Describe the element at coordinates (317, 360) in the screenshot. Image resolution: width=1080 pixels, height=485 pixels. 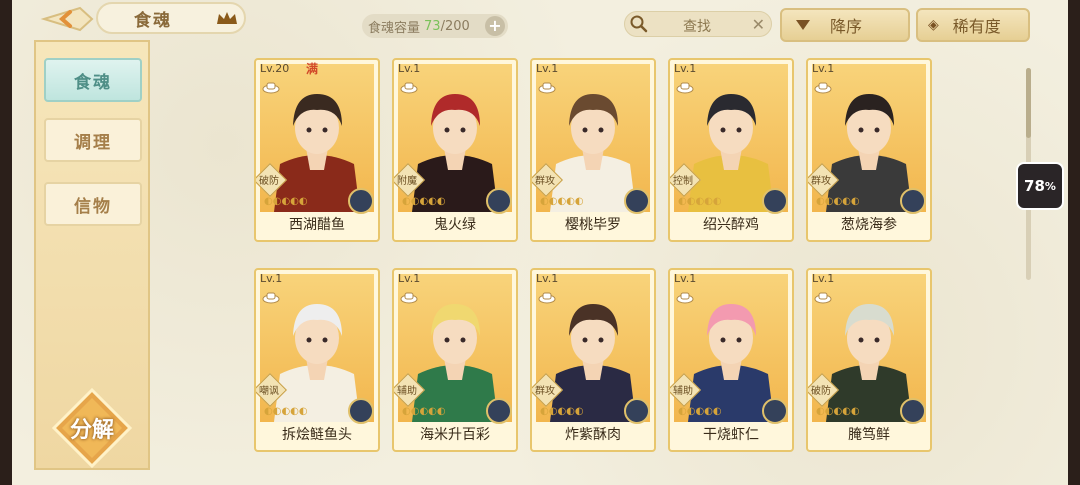
I see `food-soul-card: Lv.1 嘲讽 ◐◐◐◐◐ 拆烩鲢鱼头` at that location.